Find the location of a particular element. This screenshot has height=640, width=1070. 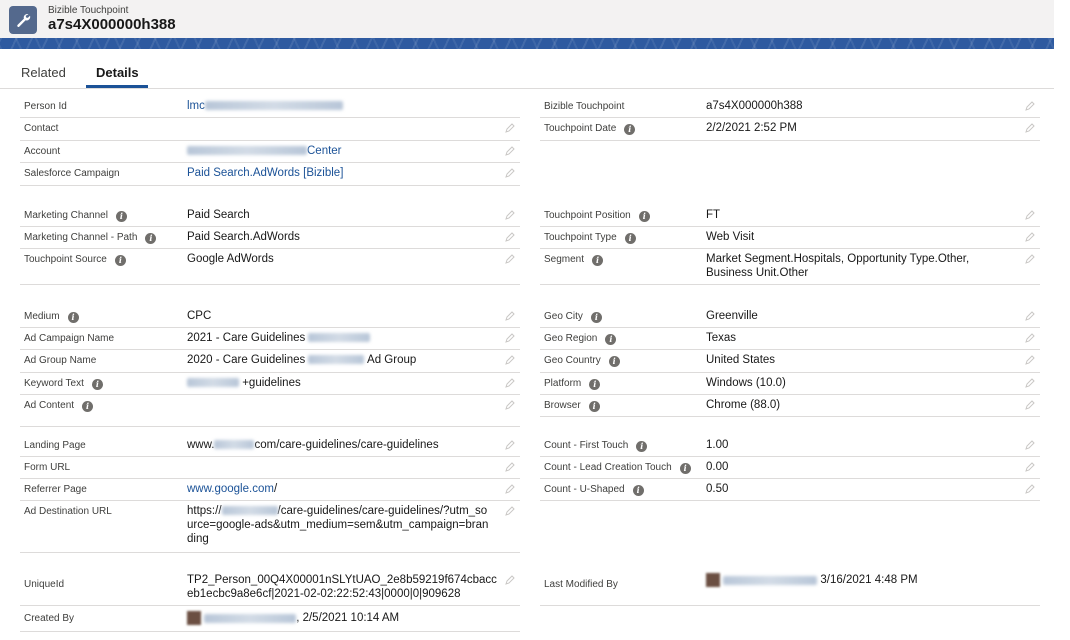

referrer-link: www.google.com is located at coordinates (230, 489).